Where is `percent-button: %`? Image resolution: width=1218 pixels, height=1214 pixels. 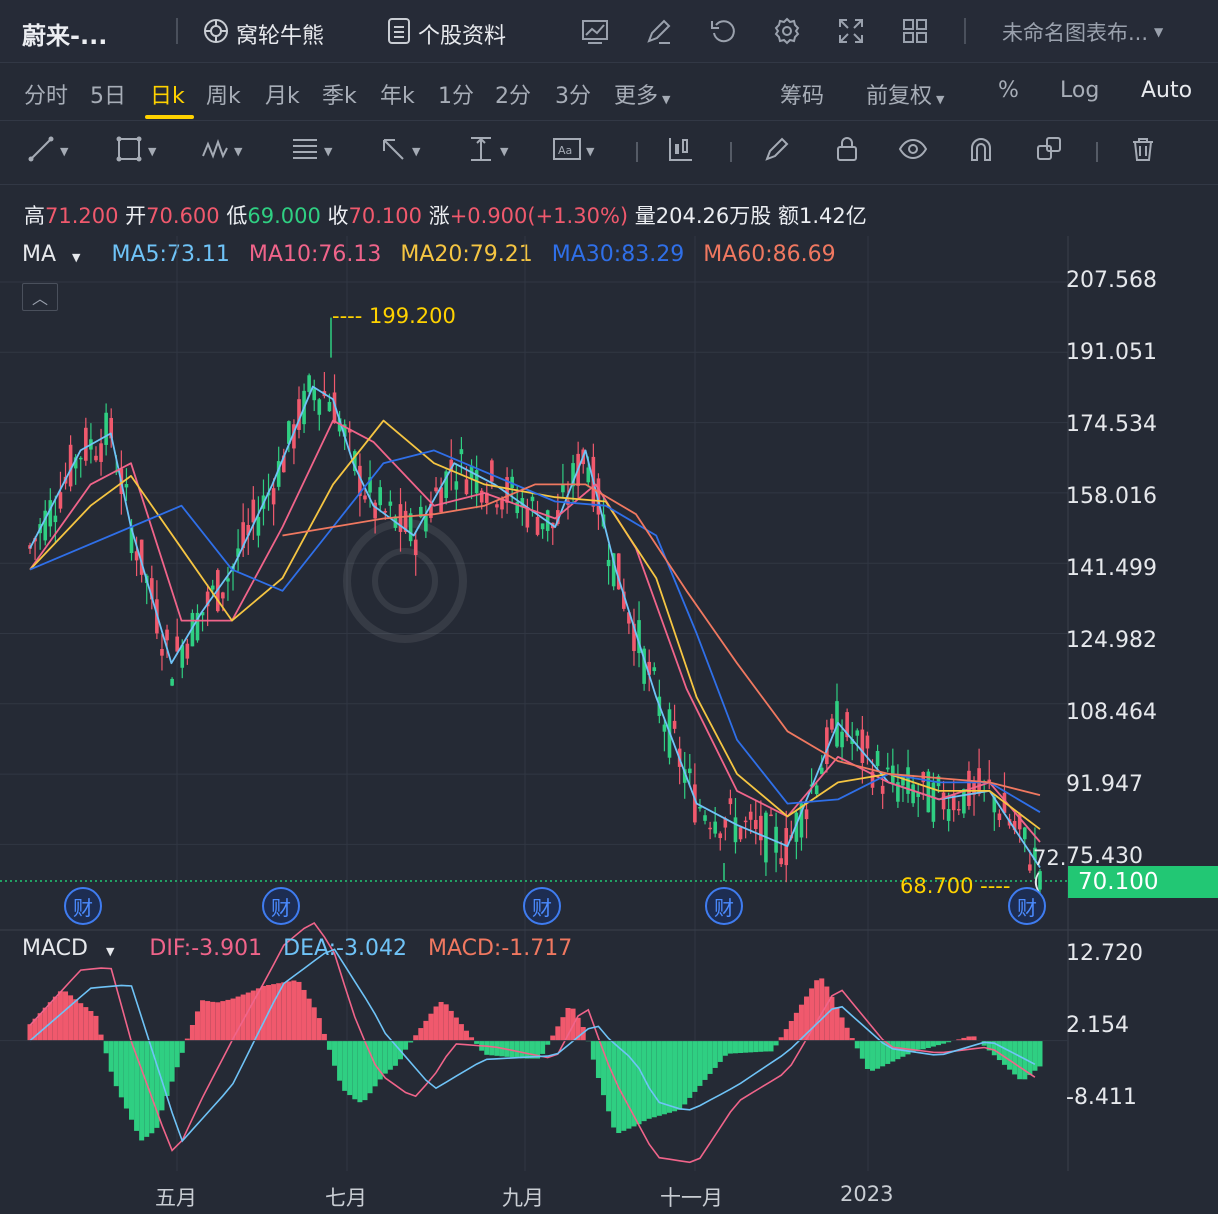
percent-button: % is located at coordinates (1008, 90).